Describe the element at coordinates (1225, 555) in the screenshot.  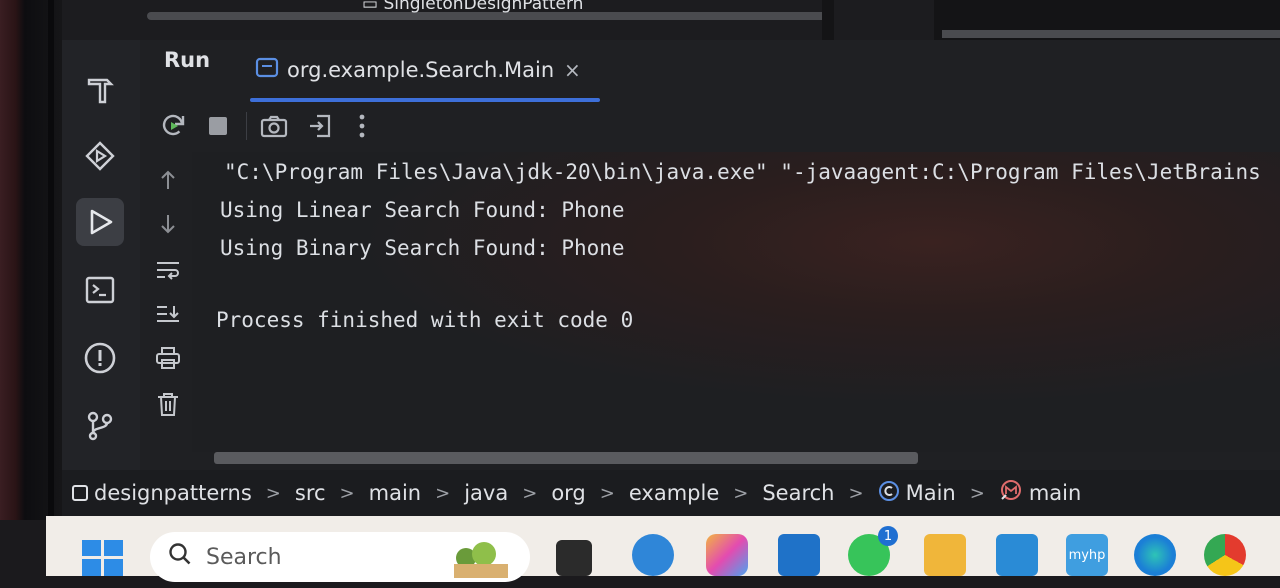
I see `chrome-browser-icon` at that location.